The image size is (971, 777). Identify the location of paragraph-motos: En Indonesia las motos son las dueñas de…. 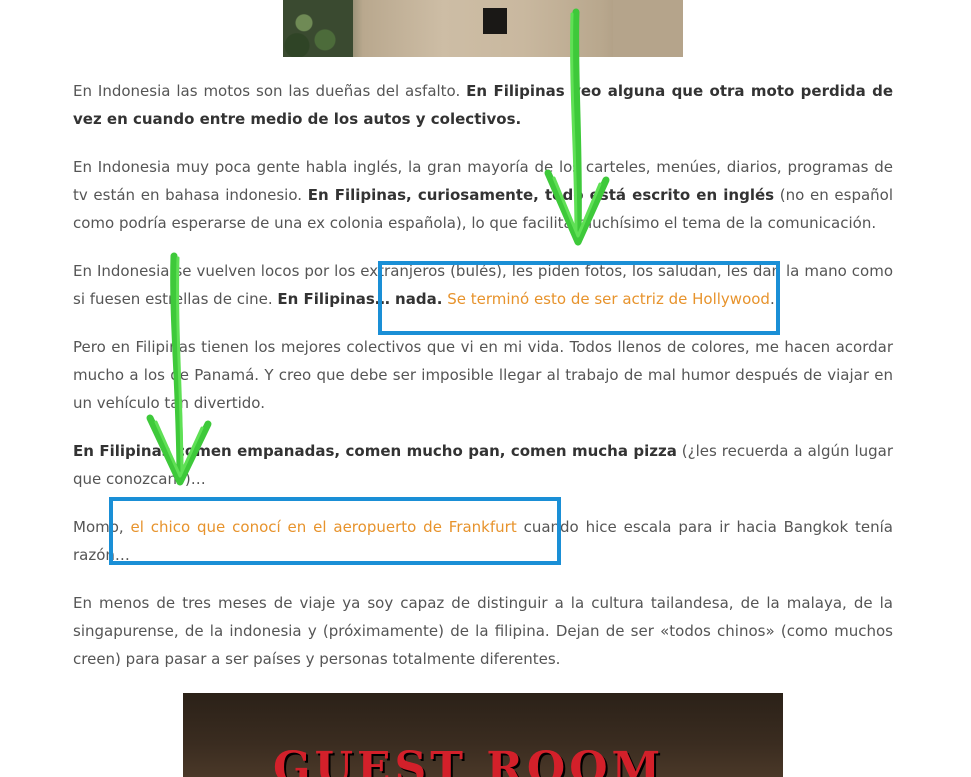
(483, 105).